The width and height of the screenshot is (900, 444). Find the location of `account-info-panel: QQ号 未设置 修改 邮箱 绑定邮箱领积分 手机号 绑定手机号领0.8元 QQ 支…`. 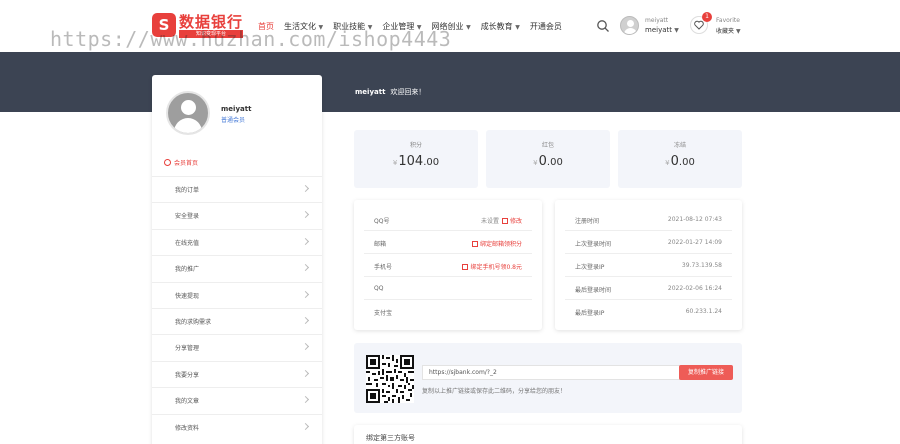

account-info-panel: QQ号 未设置 修改 邮箱 绑定邮箱领积分 手机号 绑定手机号领0.8元 QQ 支… is located at coordinates (448, 265).